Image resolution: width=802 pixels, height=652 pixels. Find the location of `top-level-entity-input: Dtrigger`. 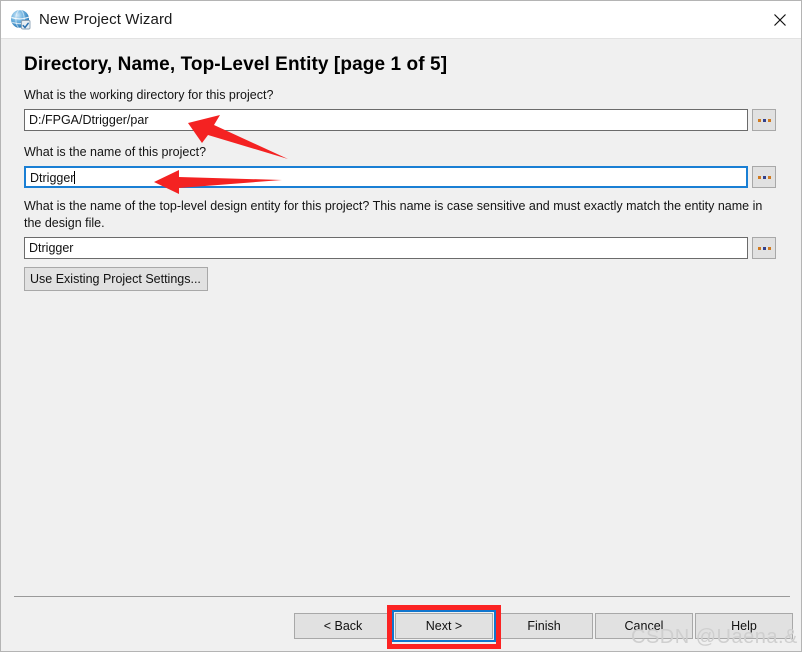

top-level-entity-input: Dtrigger is located at coordinates (386, 248).